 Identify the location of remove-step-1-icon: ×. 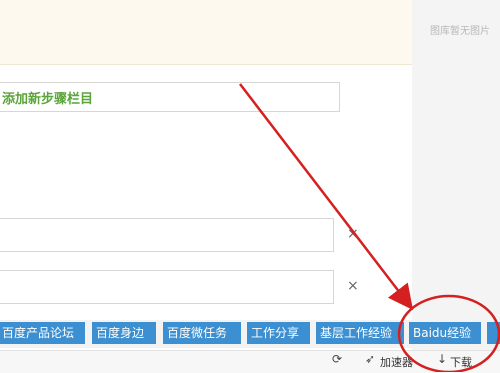
(353, 234).